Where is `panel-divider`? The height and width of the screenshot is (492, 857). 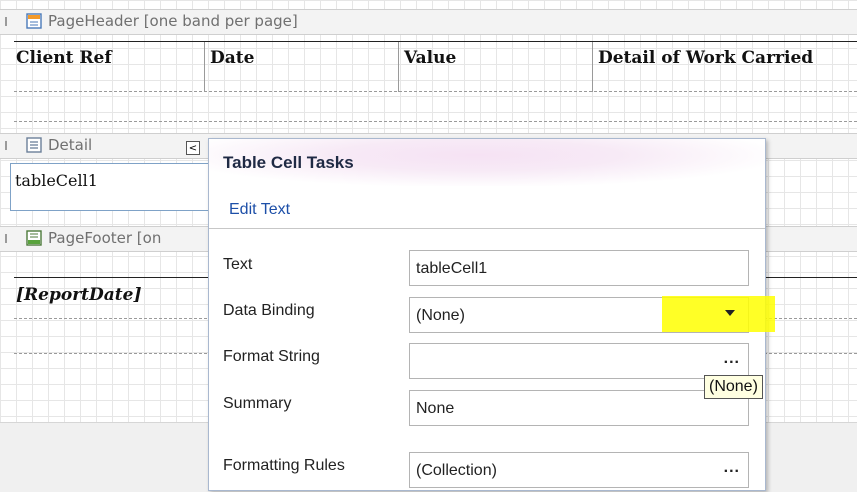 panel-divider is located at coordinates (487, 228).